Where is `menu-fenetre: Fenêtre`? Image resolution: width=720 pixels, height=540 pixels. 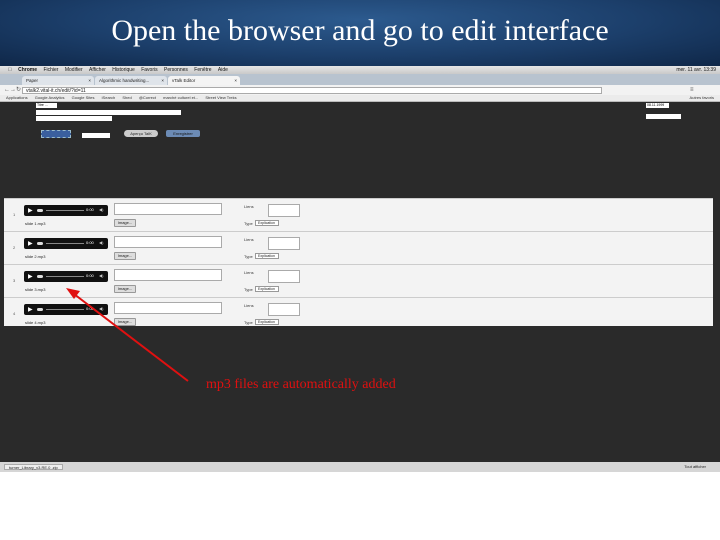 menu-fenetre: Fenêtre is located at coordinates (202, 70).